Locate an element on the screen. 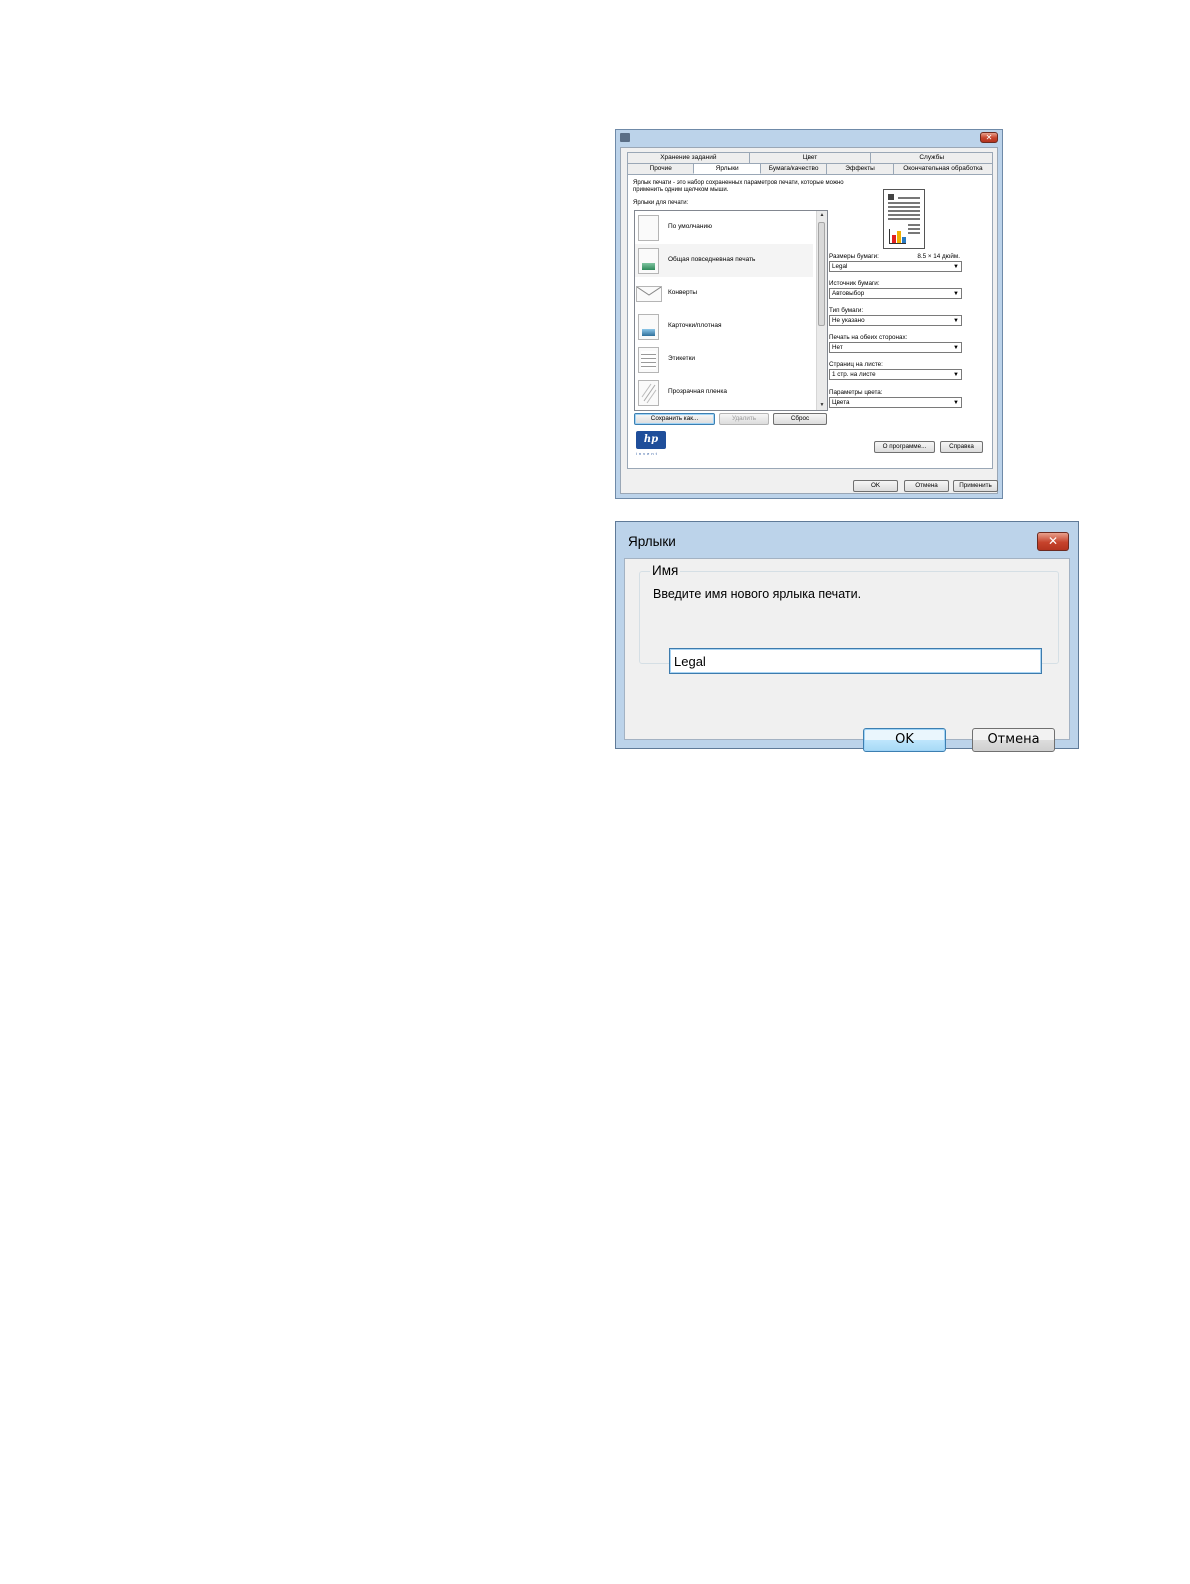 The width and height of the screenshot is (1190, 1584). dialog-title: Ярлыки is located at coordinates (652, 541).